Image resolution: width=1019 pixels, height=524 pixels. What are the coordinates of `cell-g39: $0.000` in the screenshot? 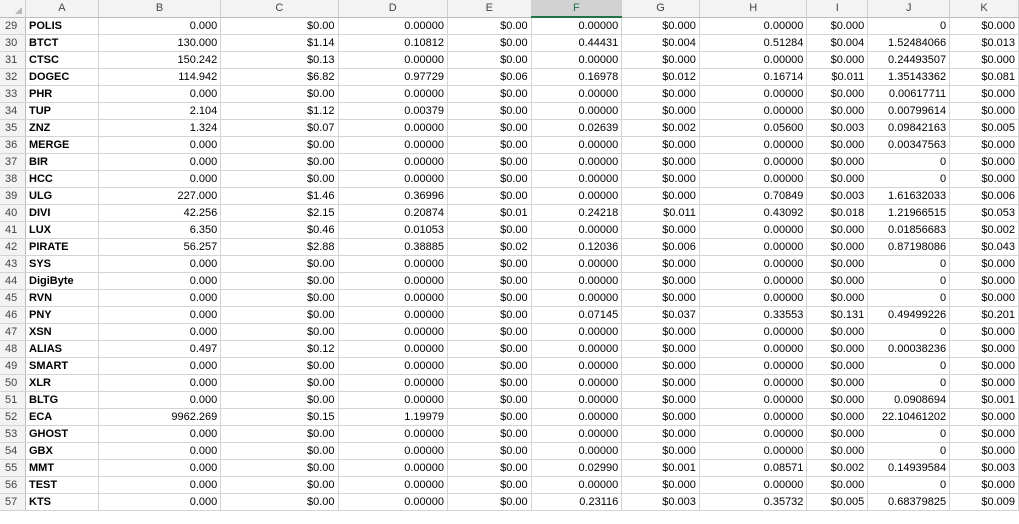 It's located at (660, 196).